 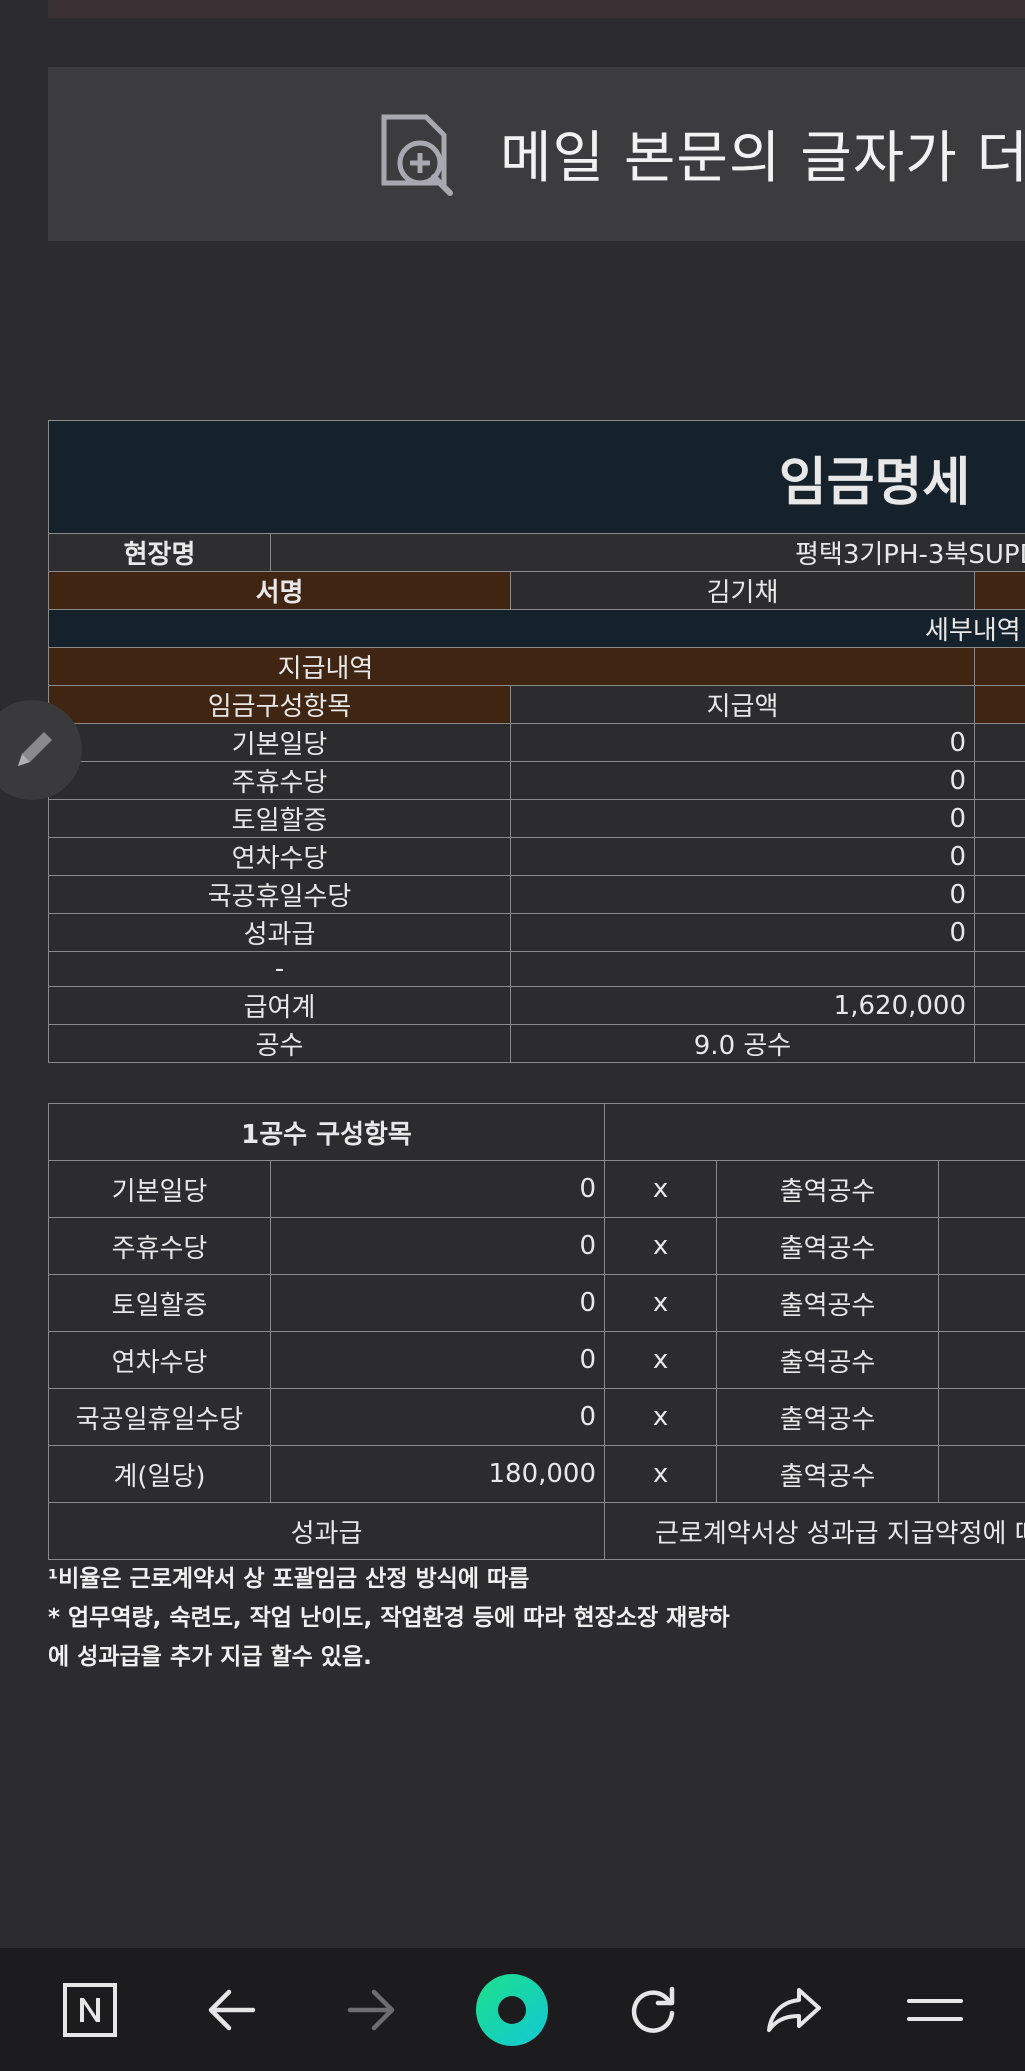 I want to click on sign-extra, so click(x=999, y=590).